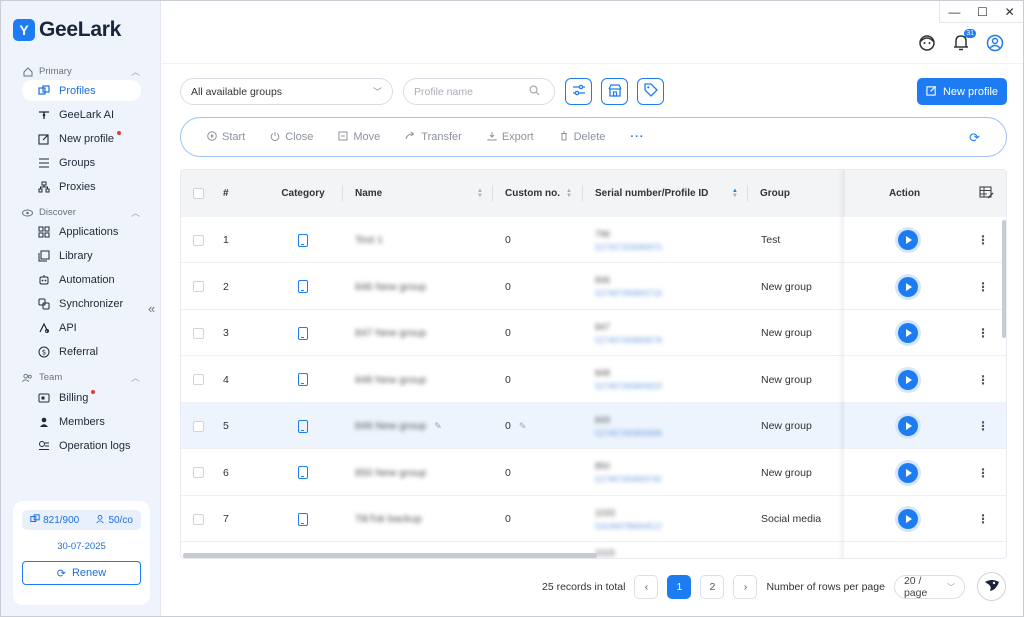 This screenshot has height=617, width=1024. What do you see at coordinates (81, 90) in the screenshot?
I see `sidebar-item-profiles: Profiles` at bounding box center [81, 90].